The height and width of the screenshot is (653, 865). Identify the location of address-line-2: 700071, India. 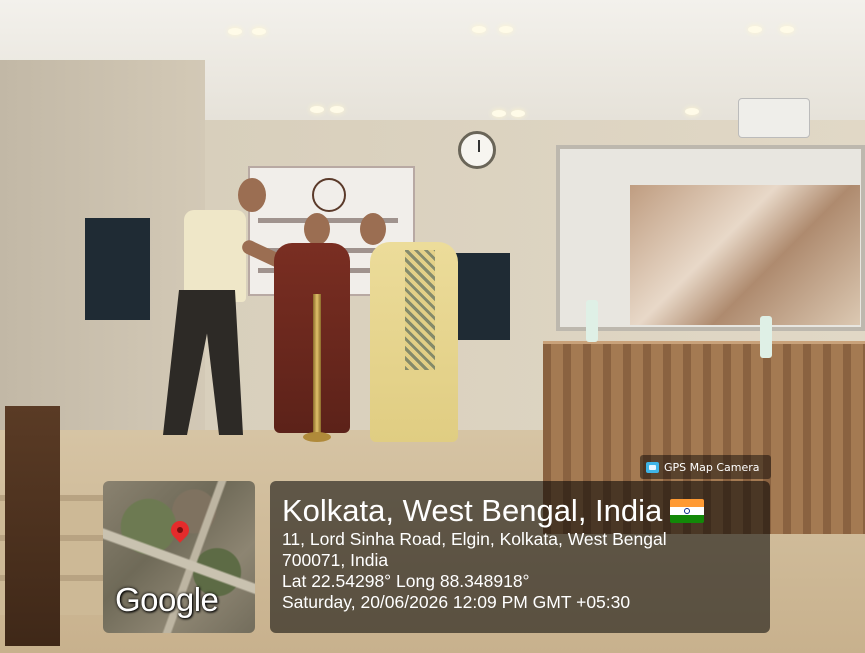
(335, 560).